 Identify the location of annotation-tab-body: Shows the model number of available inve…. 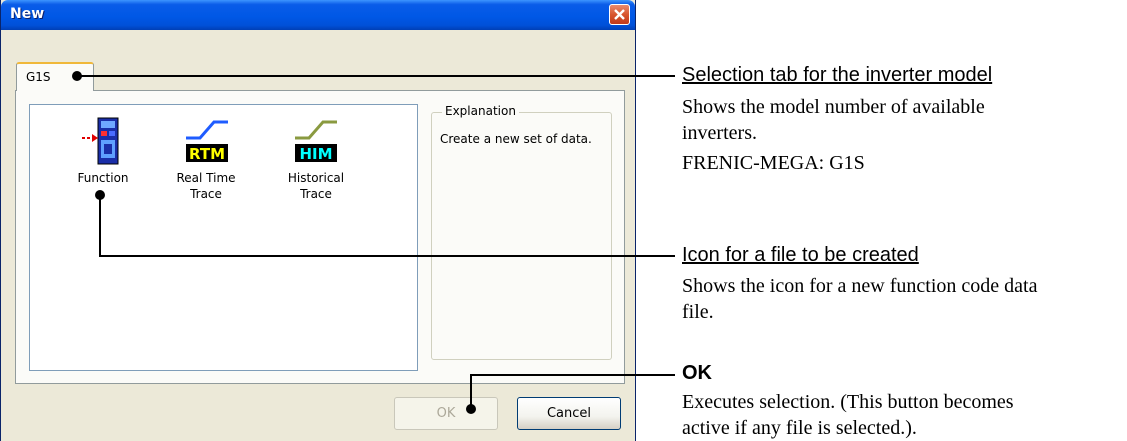
(833, 135).